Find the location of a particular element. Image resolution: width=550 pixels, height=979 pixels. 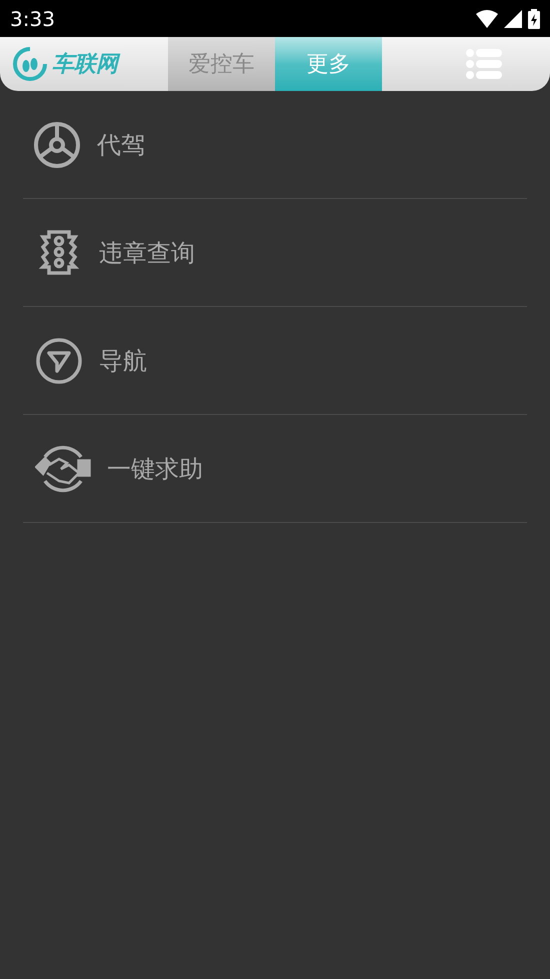

menu-label: 代驾 is located at coordinates (121, 145).